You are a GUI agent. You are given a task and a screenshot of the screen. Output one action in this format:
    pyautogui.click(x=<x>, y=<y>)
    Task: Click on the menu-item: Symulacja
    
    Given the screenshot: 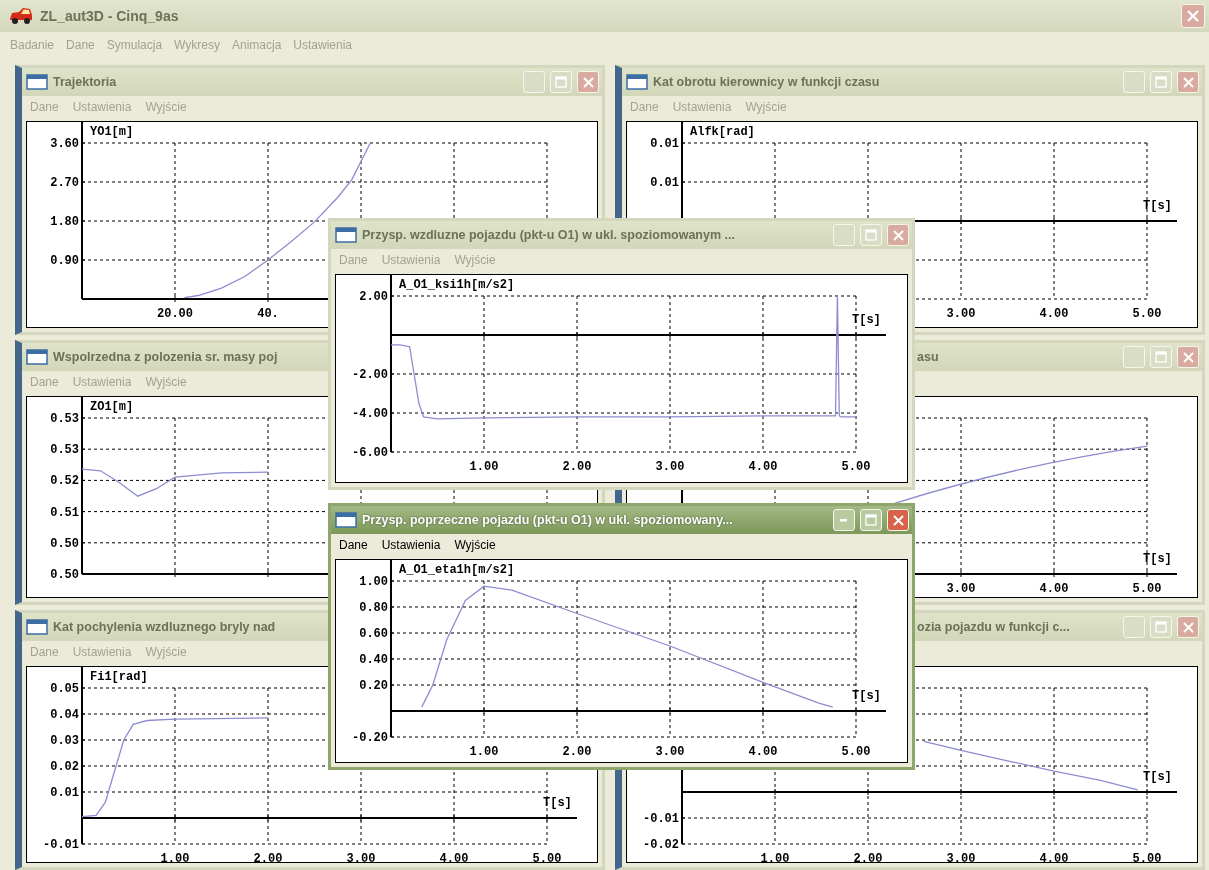 What is the action you would take?
    pyautogui.click(x=134, y=45)
    